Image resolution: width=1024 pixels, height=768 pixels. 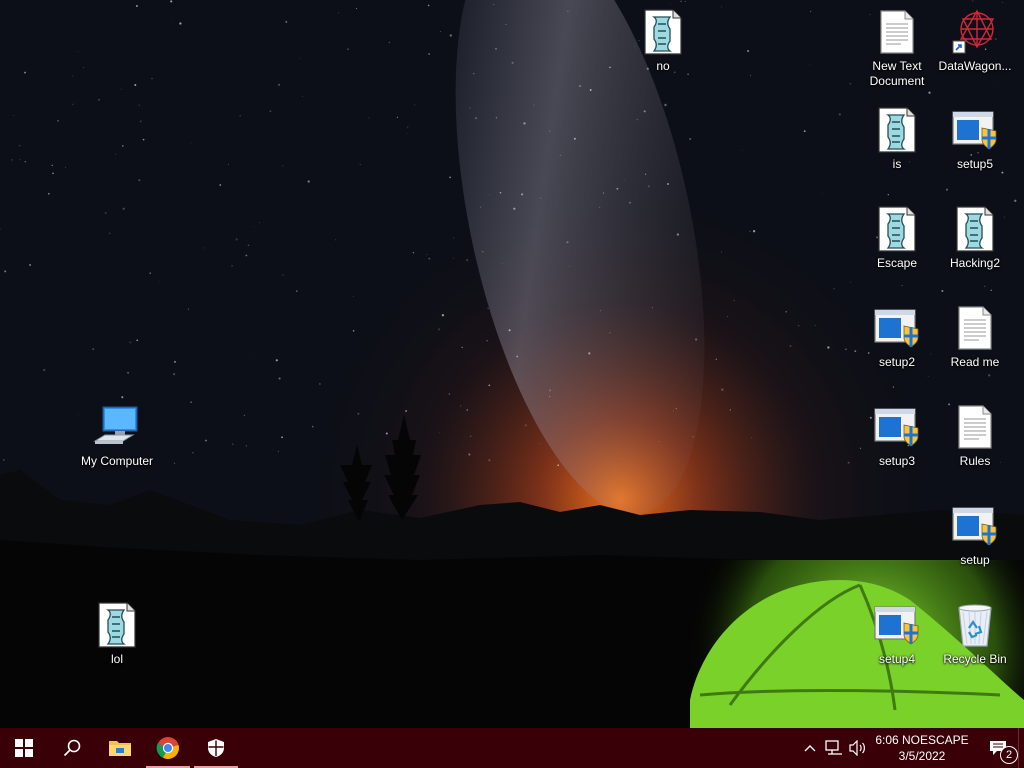 I want to click on start-button, so click(x=24, y=748).